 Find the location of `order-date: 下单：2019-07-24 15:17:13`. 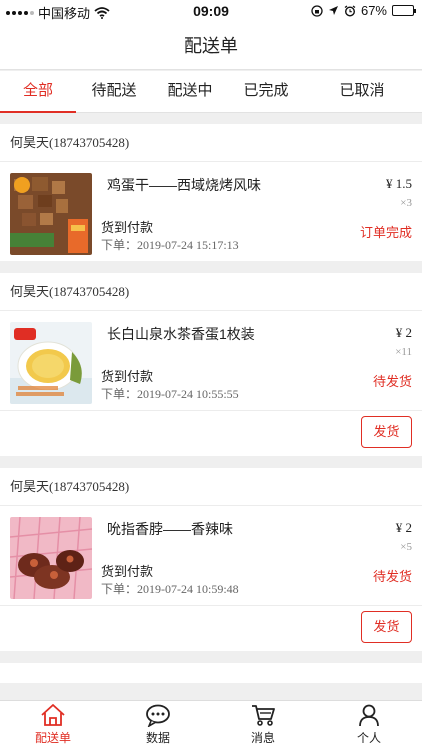

order-date: 下单：2019-07-24 15:17:13 is located at coordinates (170, 245).